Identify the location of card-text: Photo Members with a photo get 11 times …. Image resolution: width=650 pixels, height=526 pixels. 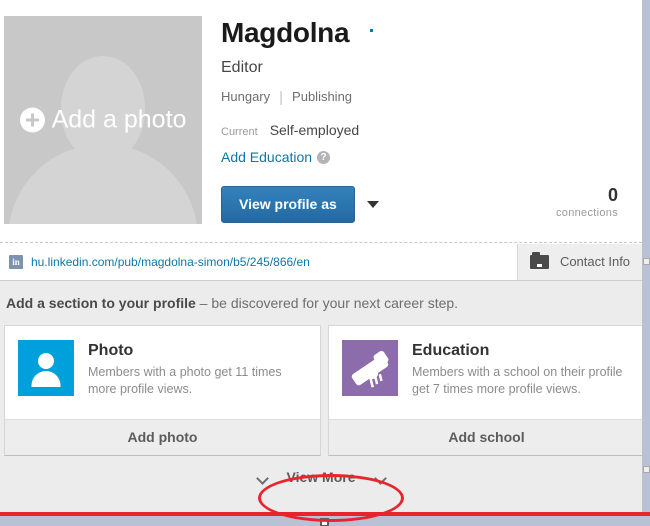
(198, 373).